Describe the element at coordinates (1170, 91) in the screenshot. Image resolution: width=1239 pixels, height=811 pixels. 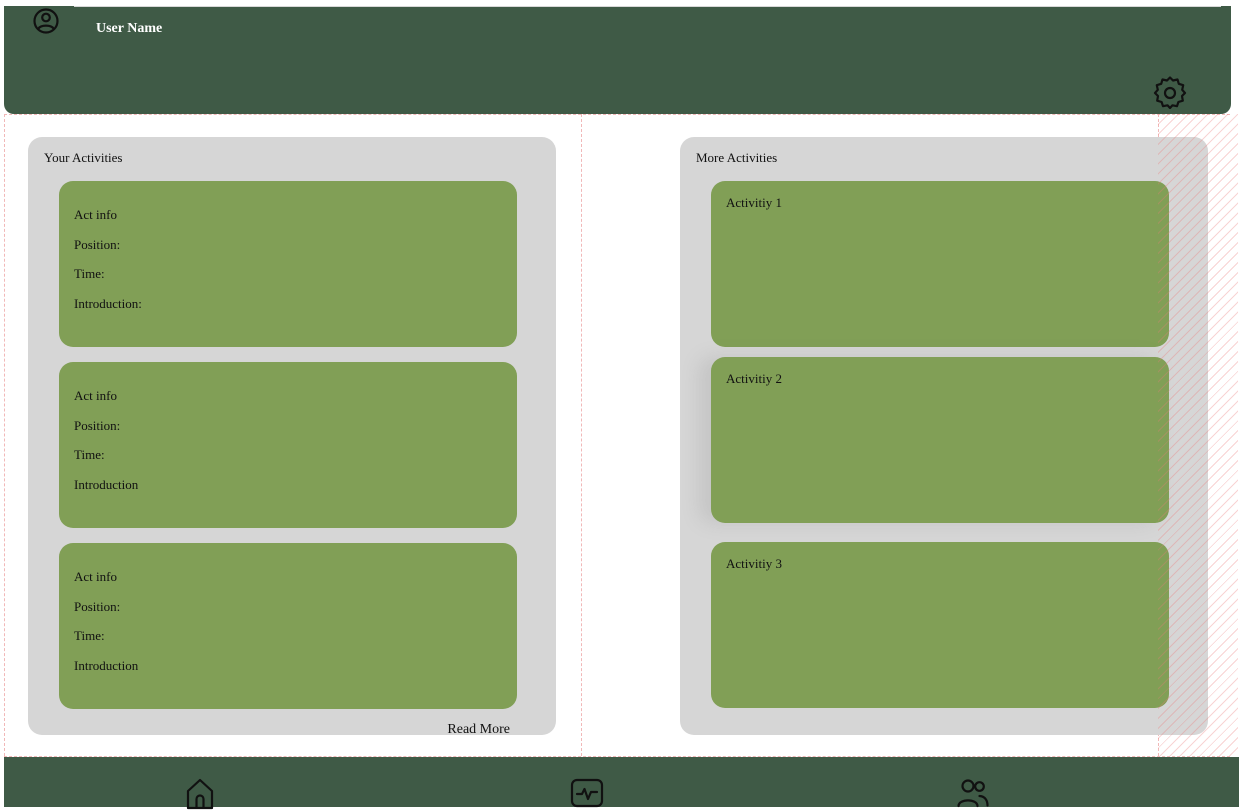
I see `gear-icon` at that location.